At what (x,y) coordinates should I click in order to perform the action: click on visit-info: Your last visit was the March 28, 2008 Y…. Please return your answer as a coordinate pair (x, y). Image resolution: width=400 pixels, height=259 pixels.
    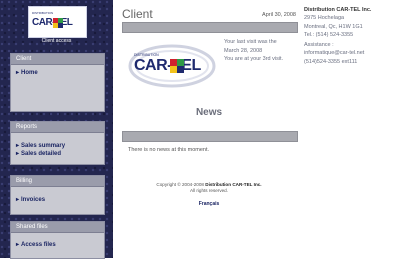
    Looking at the image, I should click on (260, 51).